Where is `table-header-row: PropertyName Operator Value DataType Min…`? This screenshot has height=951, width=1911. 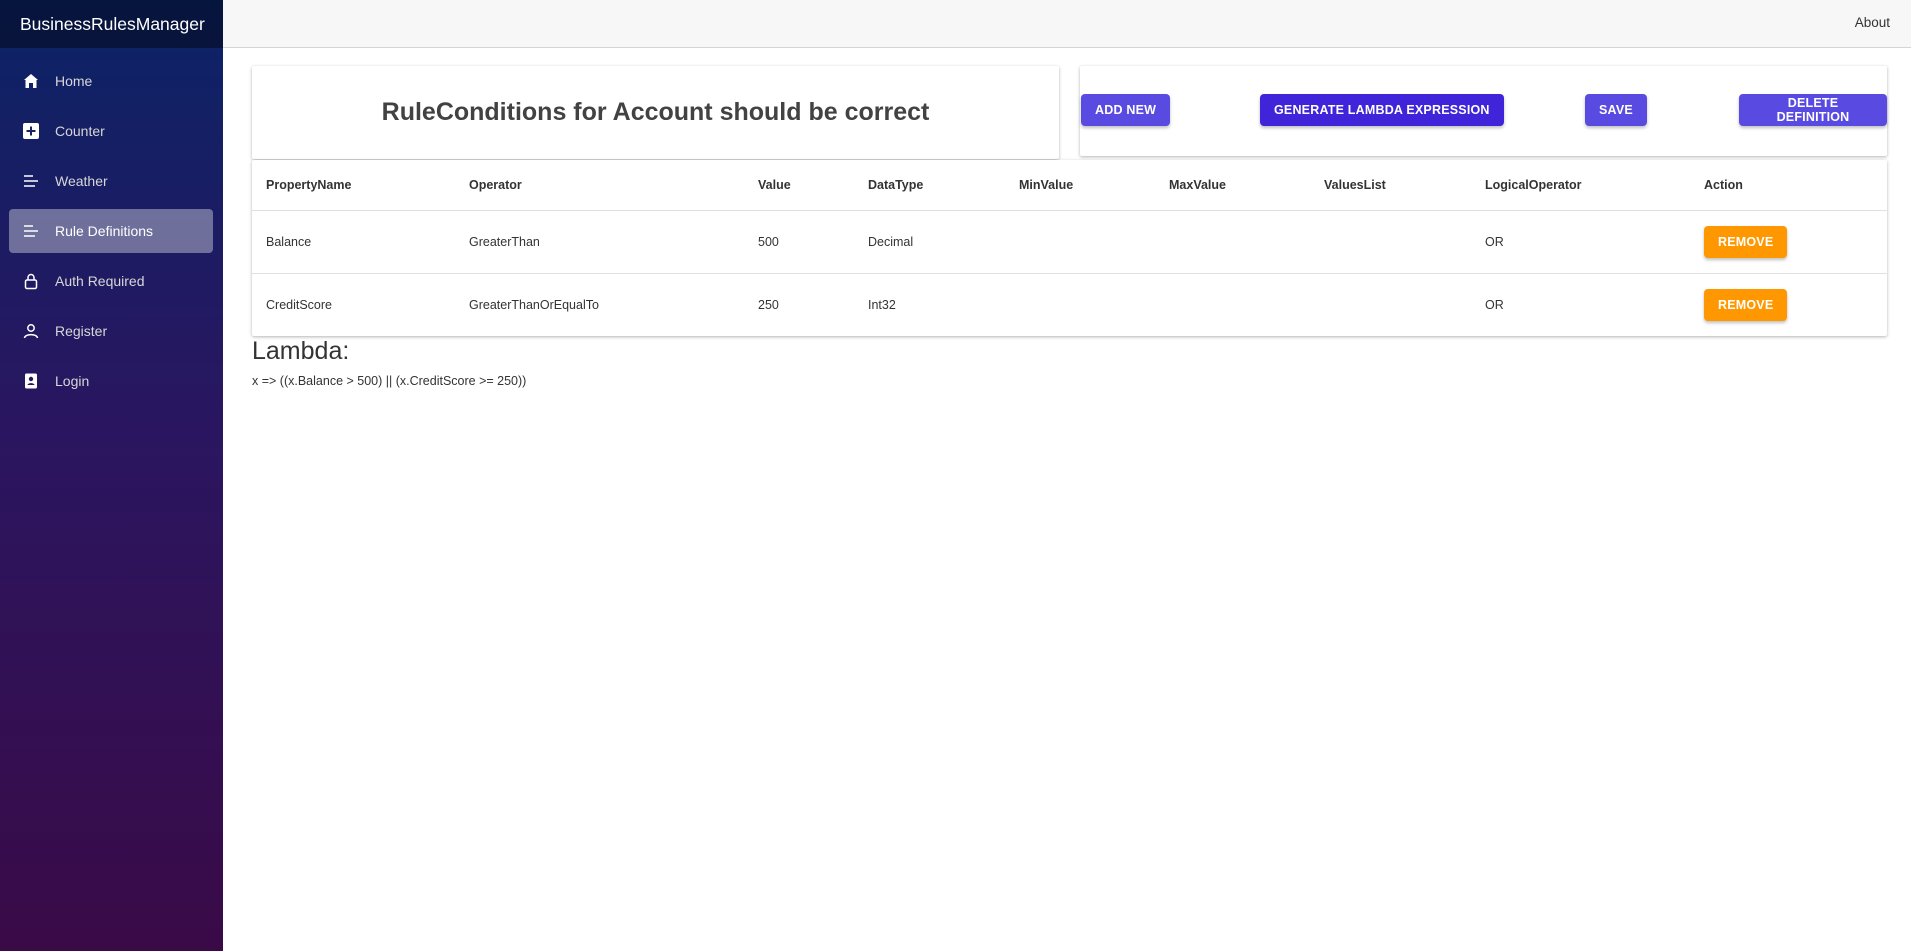 table-header-row: PropertyName Operator Value DataType Min… is located at coordinates (1069, 185).